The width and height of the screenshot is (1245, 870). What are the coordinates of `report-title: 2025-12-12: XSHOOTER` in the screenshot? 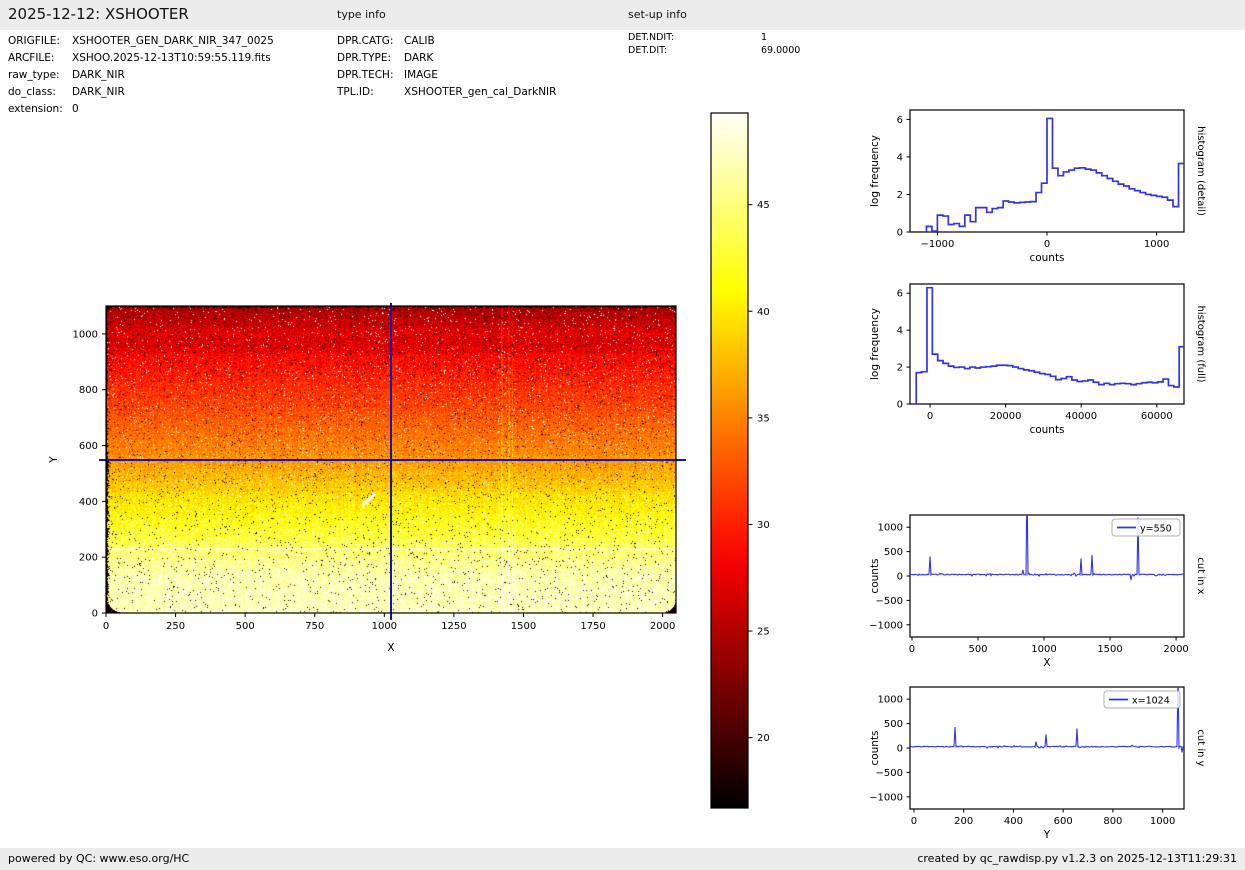 It's located at (98, 14).